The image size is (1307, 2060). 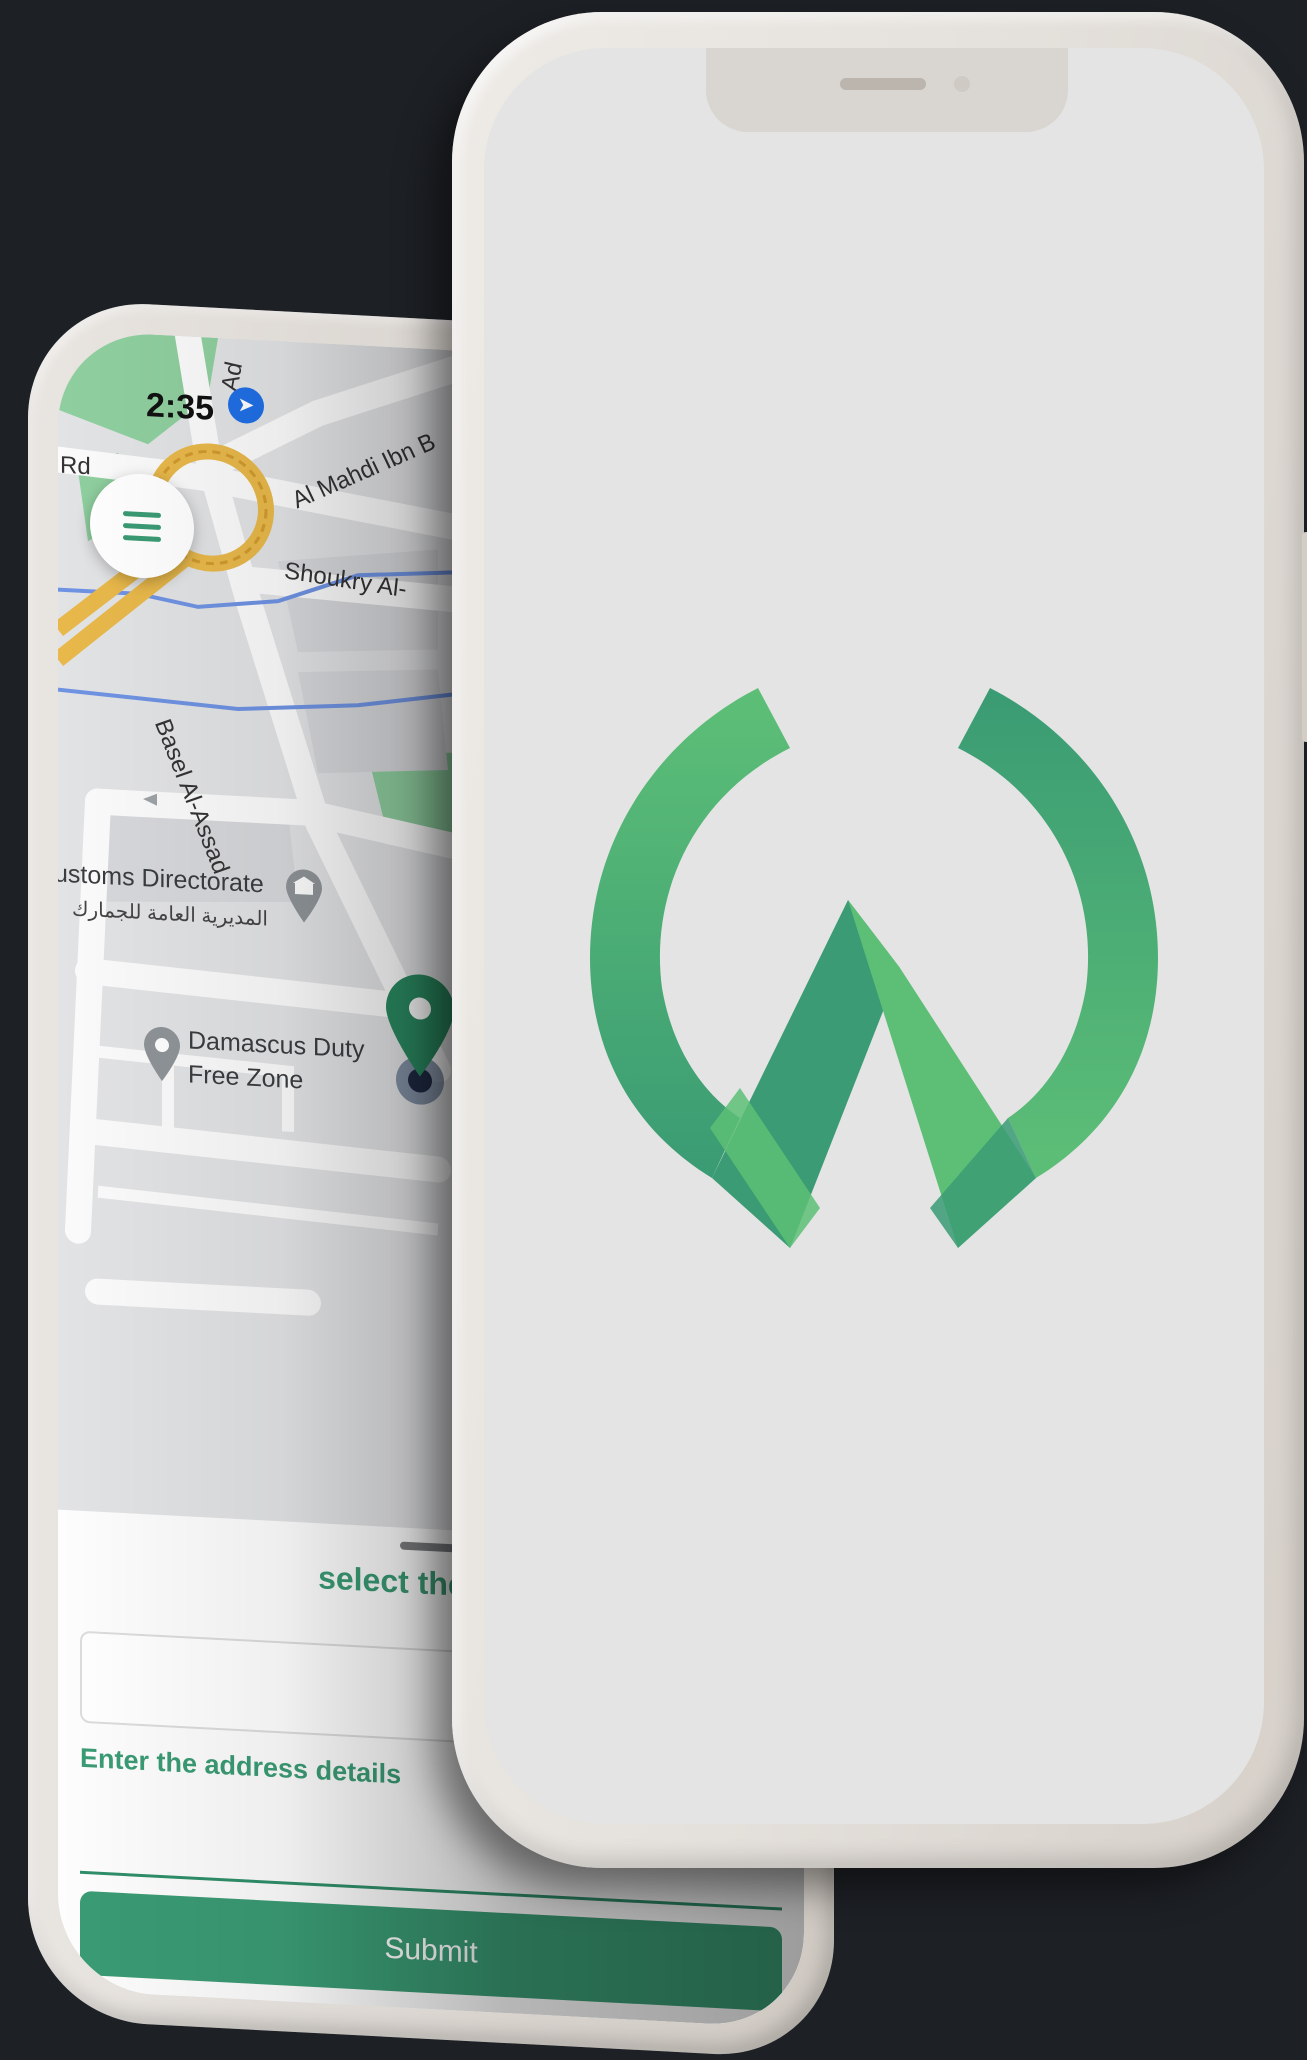 What do you see at coordinates (142, 514) in the screenshot?
I see `hamburger-icon` at bounding box center [142, 514].